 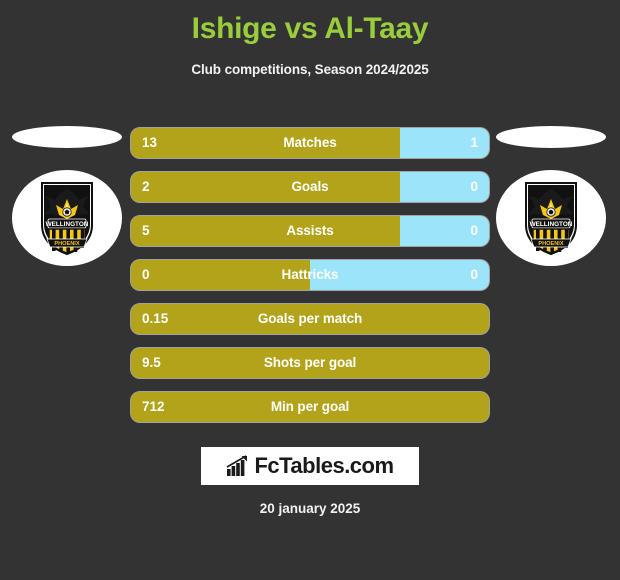 I want to click on stat-bar-row: 9.5 Shots per goal, so click(x=310, y=363).